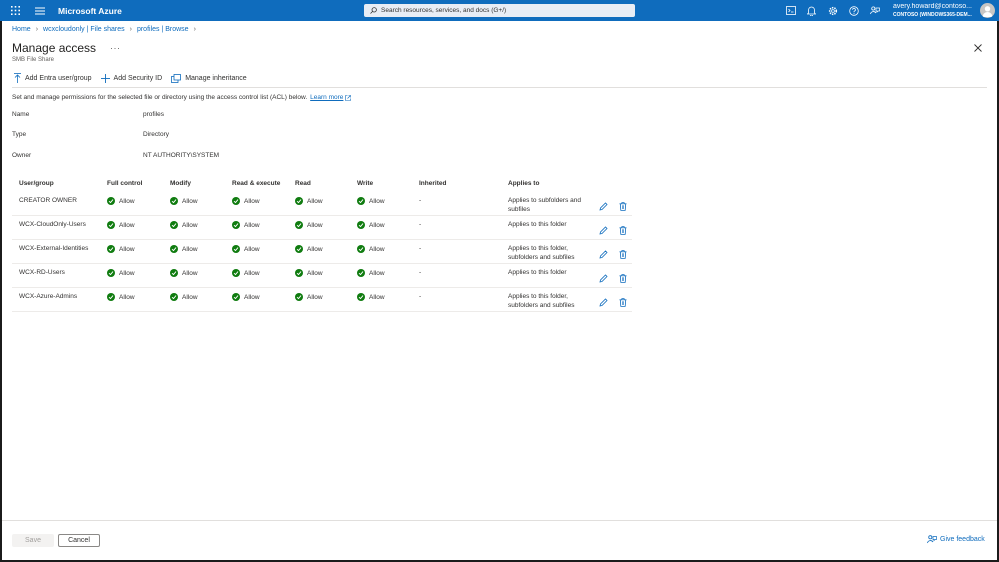 The height and width of the screenshot is (562, 999). What do you see at coordinates (36, 183) in the screenshot?
I see `column-header: User/group` at bounding box center [36, 183].